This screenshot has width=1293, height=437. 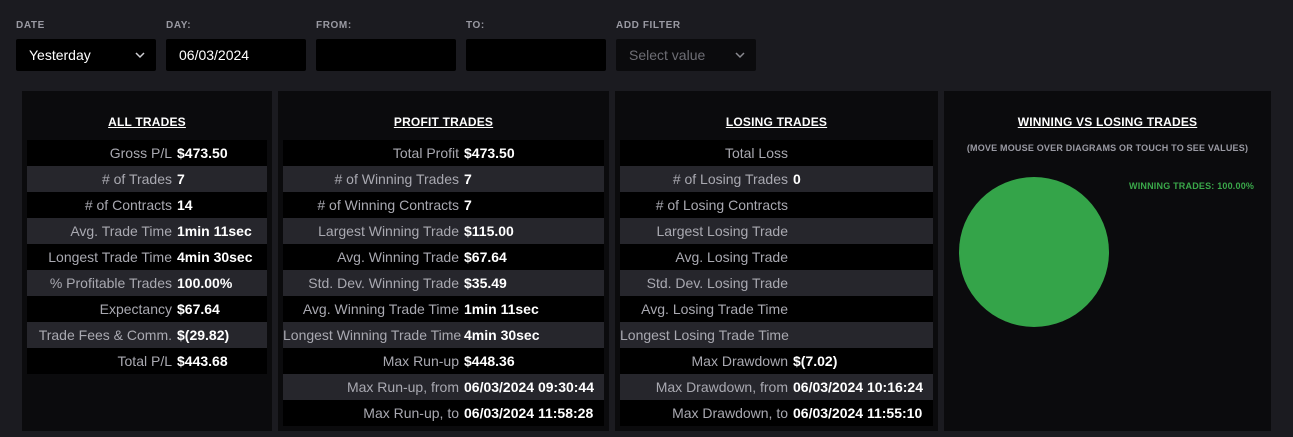 I want to click on stat-row: % Profitable Trades 100.00%, so click(x=147, y=283).